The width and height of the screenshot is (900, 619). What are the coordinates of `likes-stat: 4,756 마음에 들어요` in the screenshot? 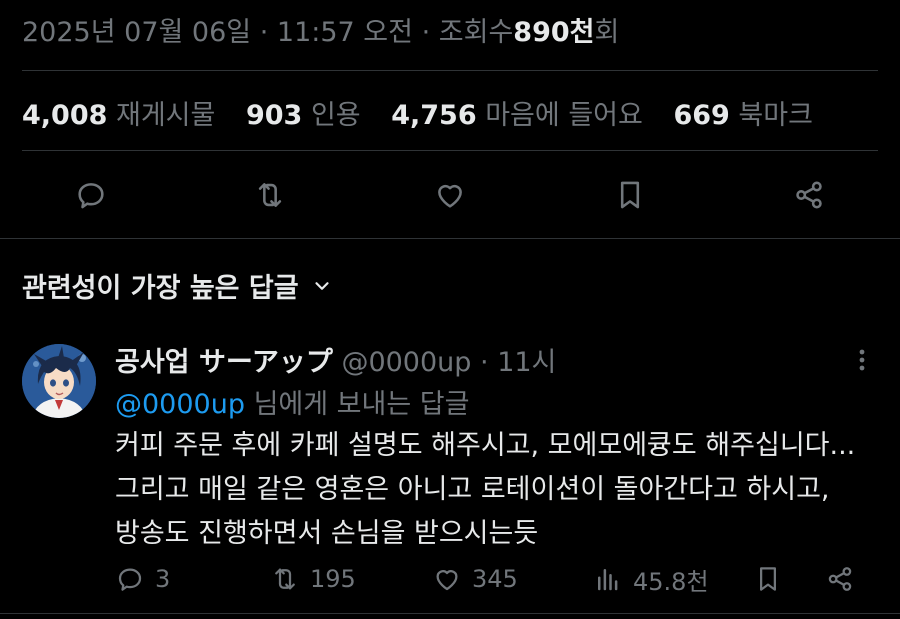 It's located at (517, 115).